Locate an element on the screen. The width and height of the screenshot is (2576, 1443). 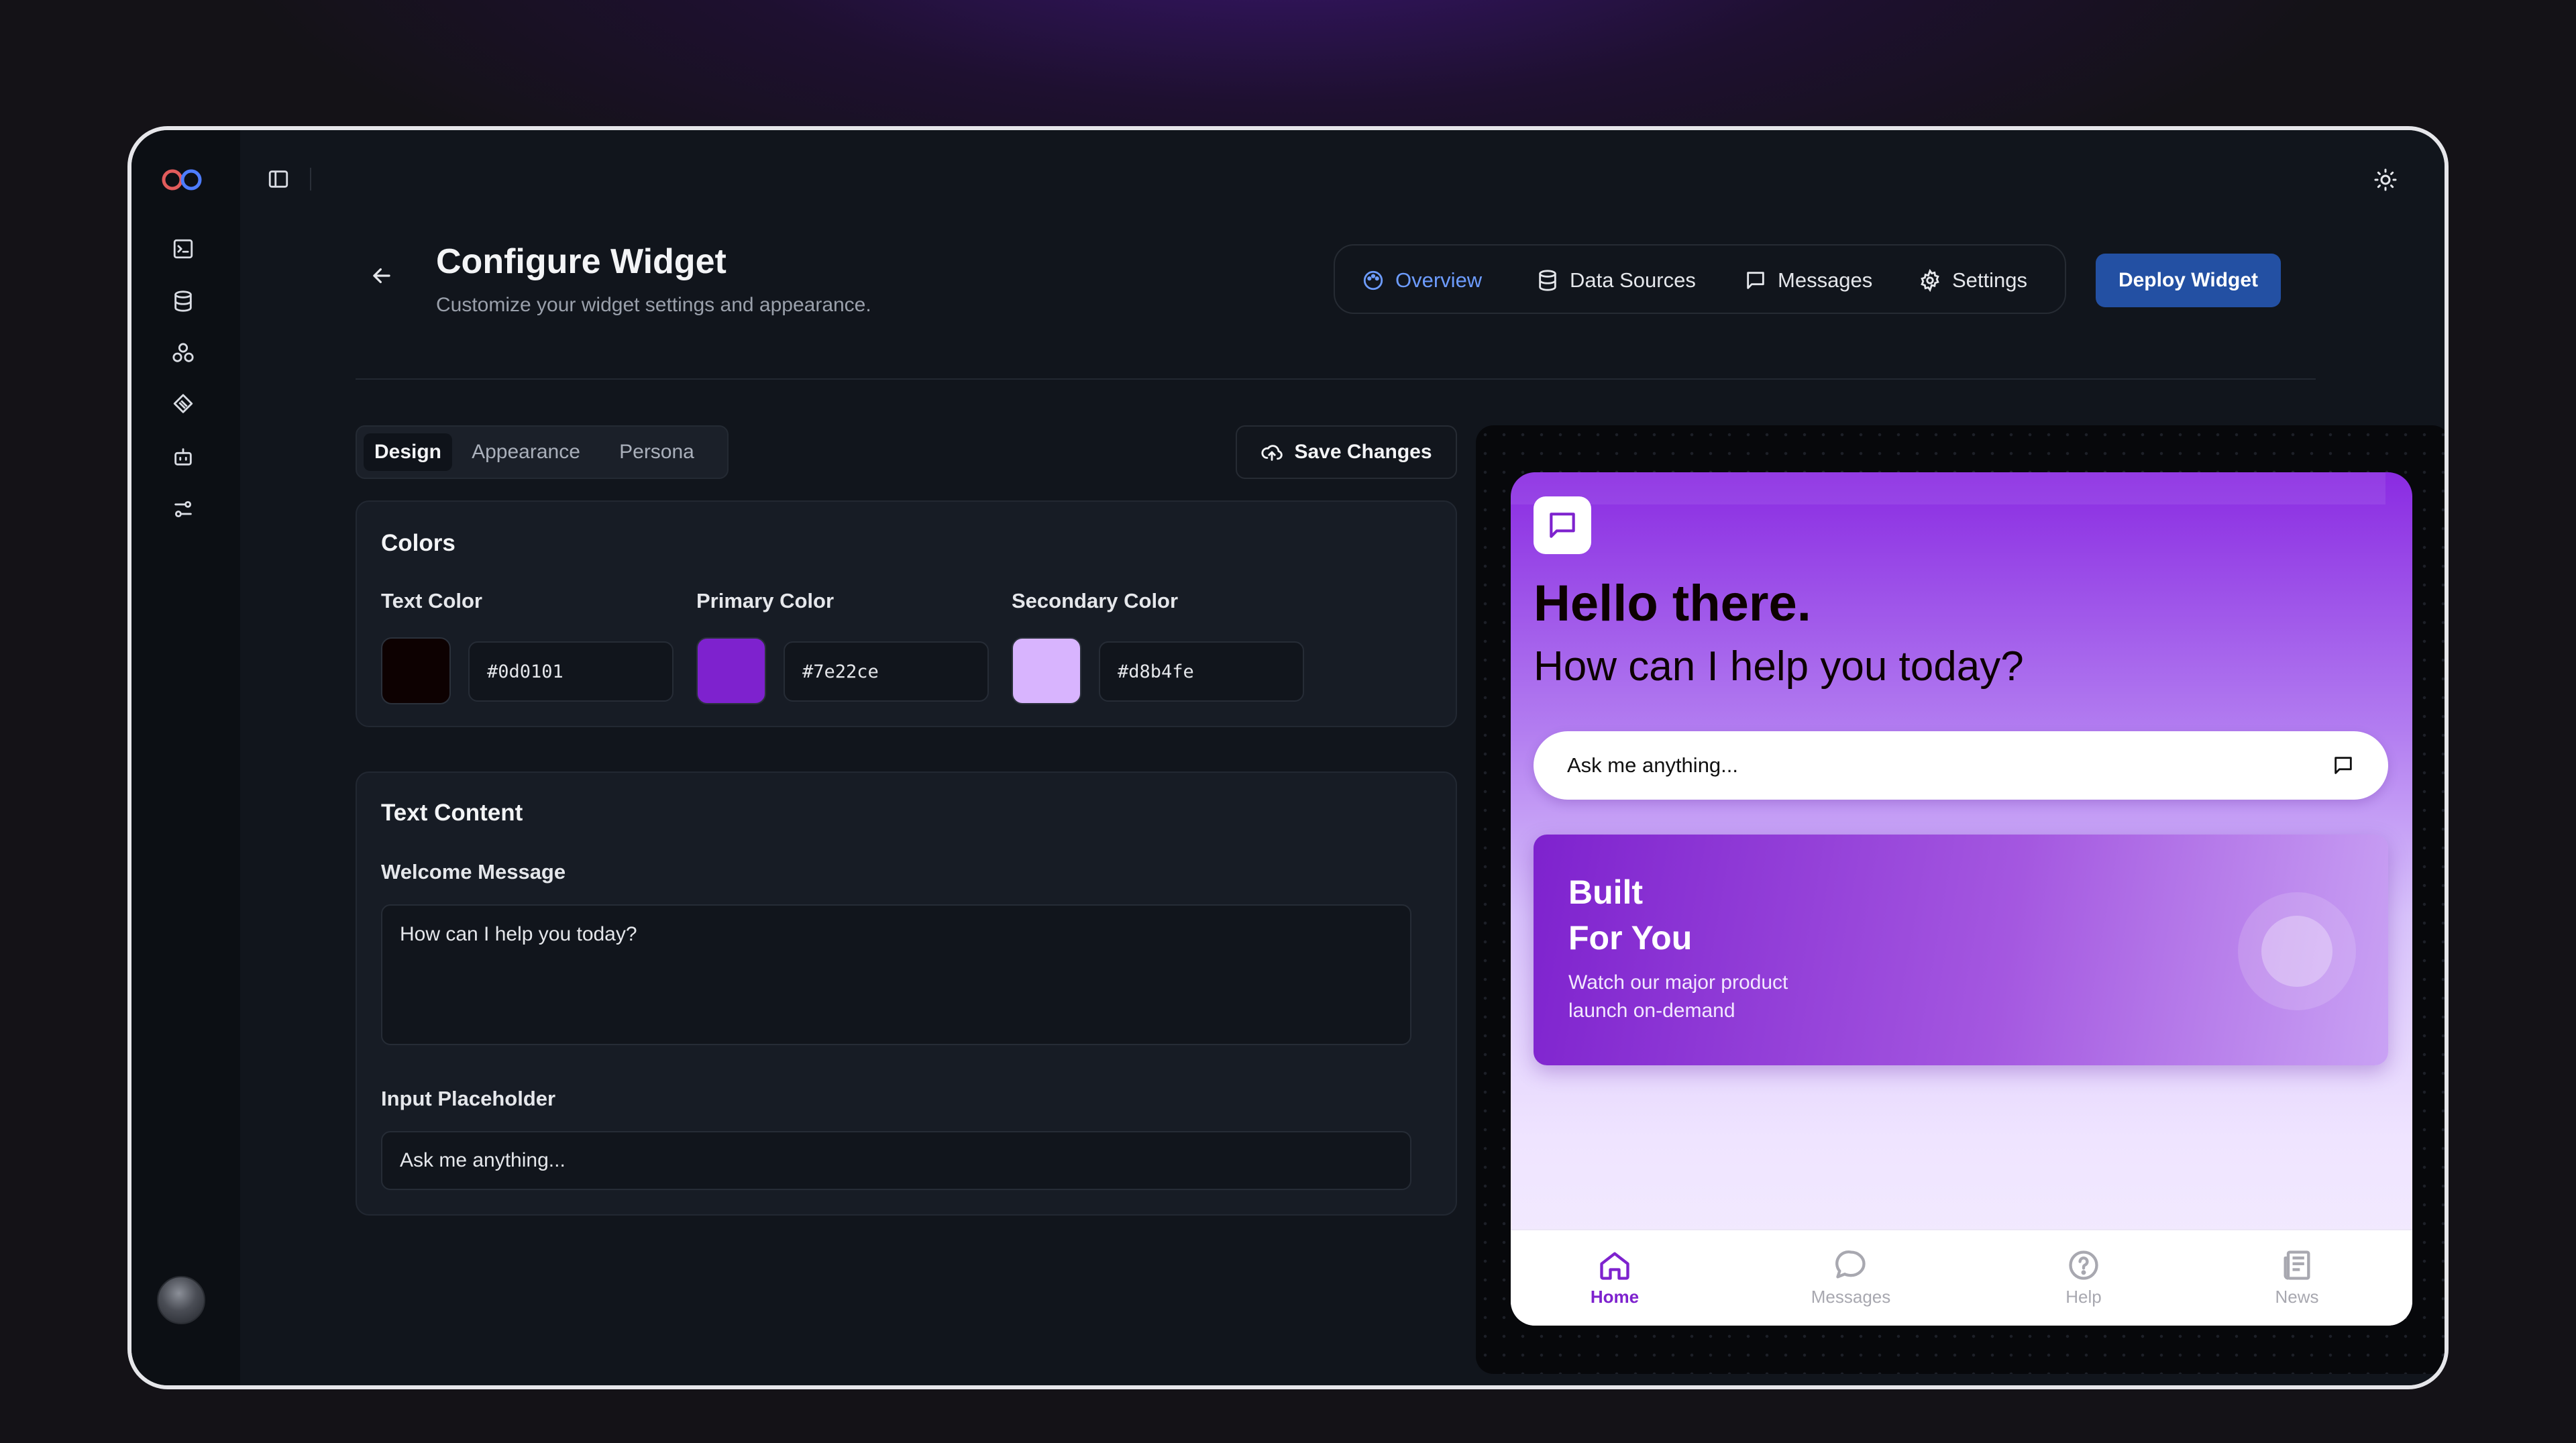
save-changes-button: Save Changes is located at coordinates (1346, 452).